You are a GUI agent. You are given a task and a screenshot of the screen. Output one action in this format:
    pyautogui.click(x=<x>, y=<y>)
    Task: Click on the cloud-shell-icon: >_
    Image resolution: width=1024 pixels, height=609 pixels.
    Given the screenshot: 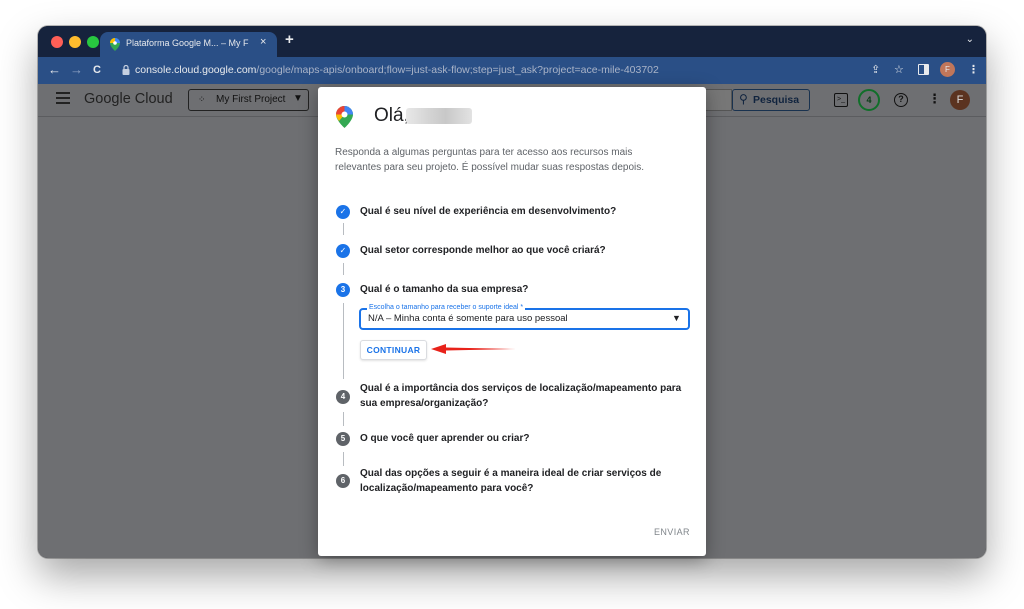 What is the action you would take?
    pyautogui.click(x=841, y=100)
    